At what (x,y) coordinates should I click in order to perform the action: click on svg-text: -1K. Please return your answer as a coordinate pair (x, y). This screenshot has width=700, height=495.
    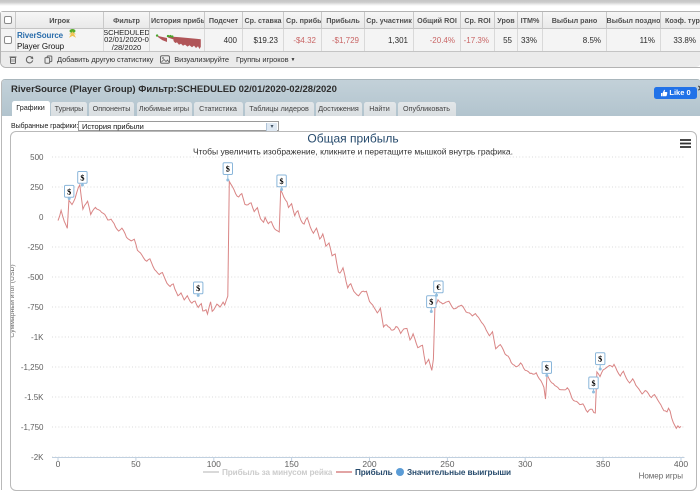
    Looking at the image, I should click on (37, 337).